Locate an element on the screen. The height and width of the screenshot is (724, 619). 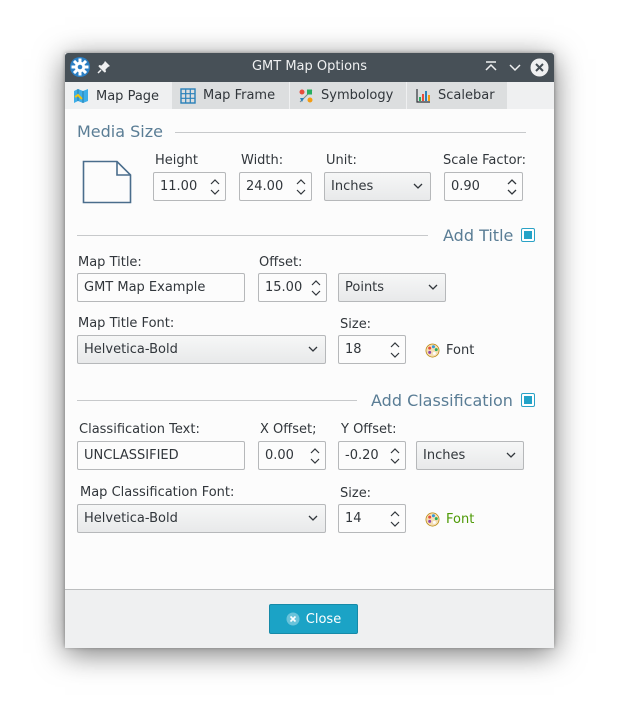
classification-unit-combobox: Inches is located at coordinates (470, 455).